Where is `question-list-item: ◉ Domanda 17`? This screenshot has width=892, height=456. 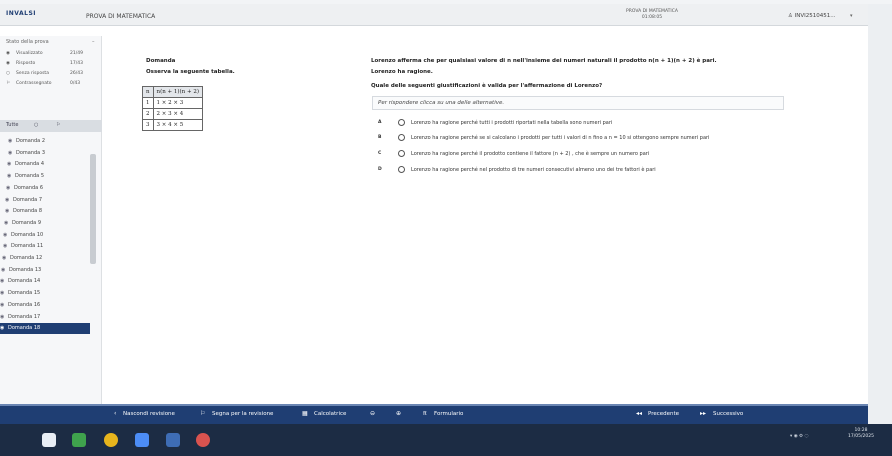 question-list-item: ◉ Domanda 17 is located at coordinates (45, 317).